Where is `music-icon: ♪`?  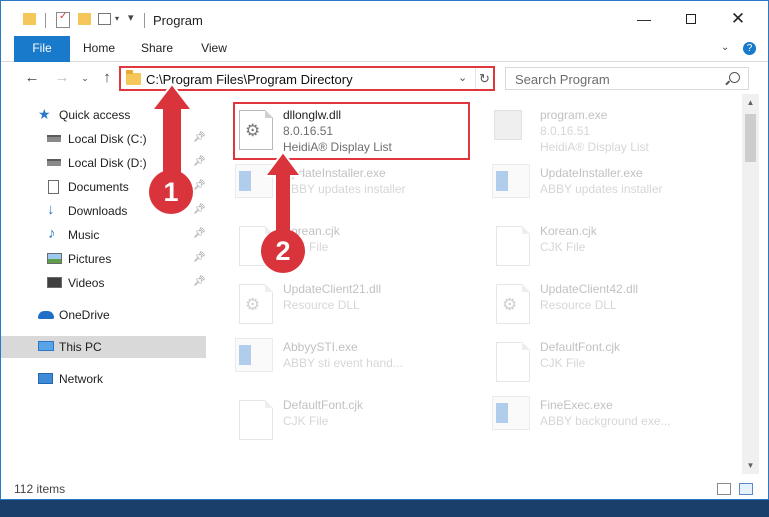
music-icon: ♪ is located at coordinates (52, 233).